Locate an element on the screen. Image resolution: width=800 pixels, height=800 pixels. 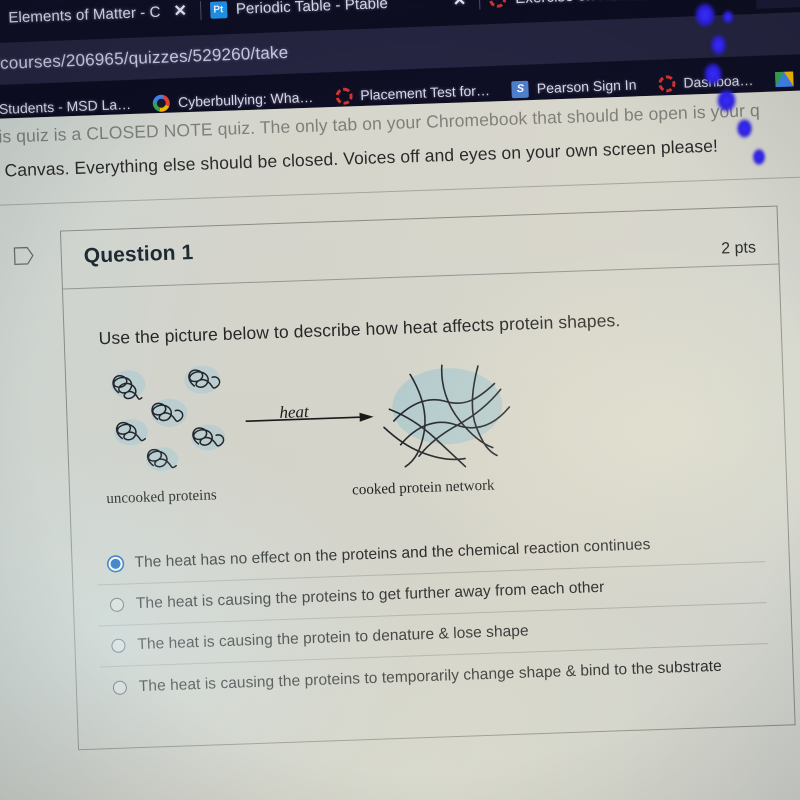
tab-title: Elements of Matter - C is located at coordinates (84, 15).